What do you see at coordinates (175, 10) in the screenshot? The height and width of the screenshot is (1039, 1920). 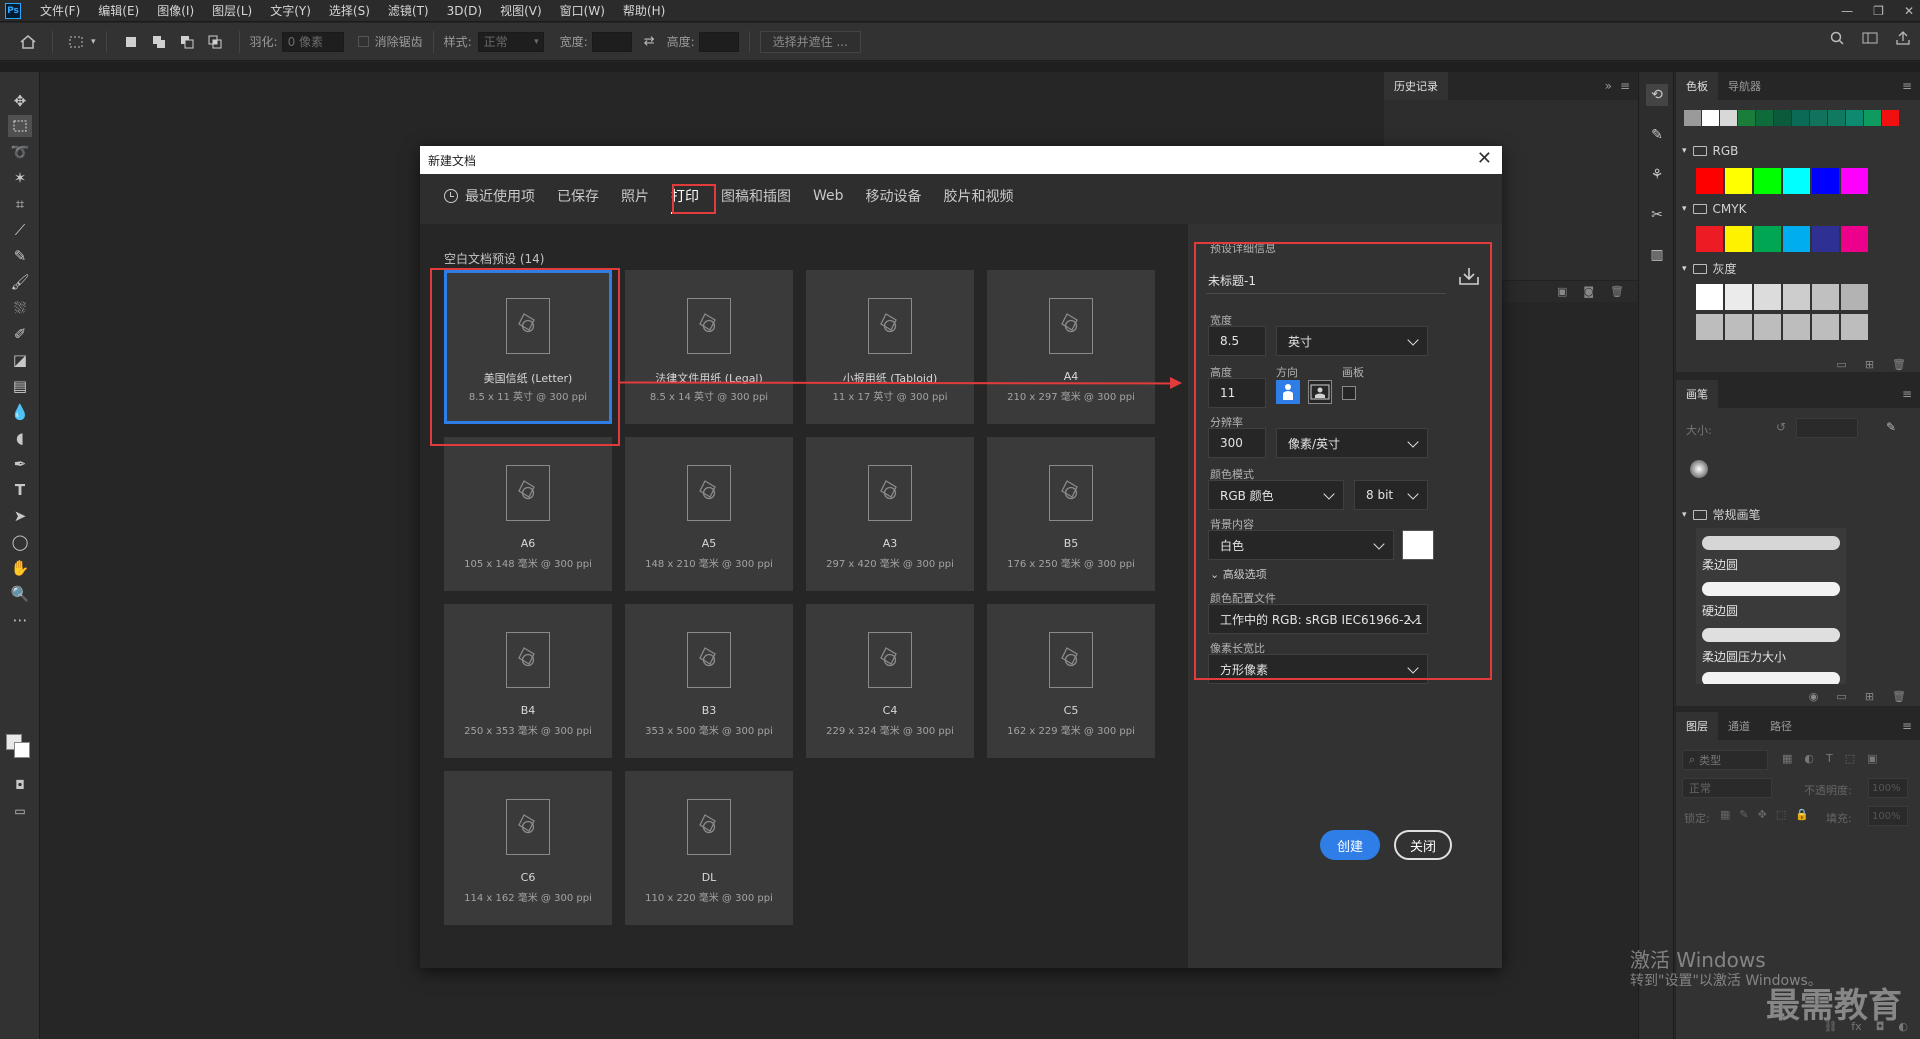 I see `menu-image: 图像(I)` at bounding box center [175, 10].